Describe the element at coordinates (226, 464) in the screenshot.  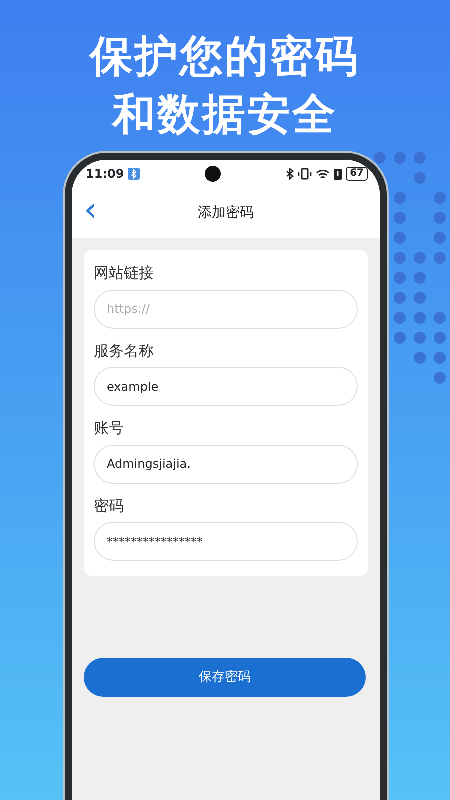
I see `input-field: Admingsjiajia.` at that location.